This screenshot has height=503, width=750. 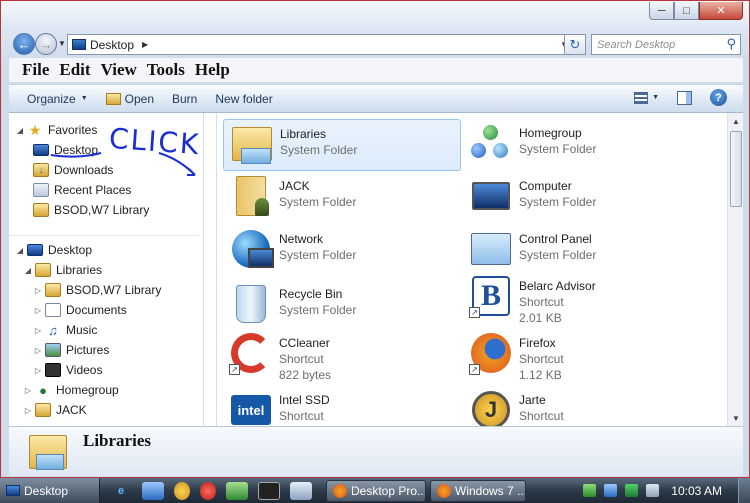 I want to click on tree-item-music: ▷ ♫ Music, so click(x=65, y=330).